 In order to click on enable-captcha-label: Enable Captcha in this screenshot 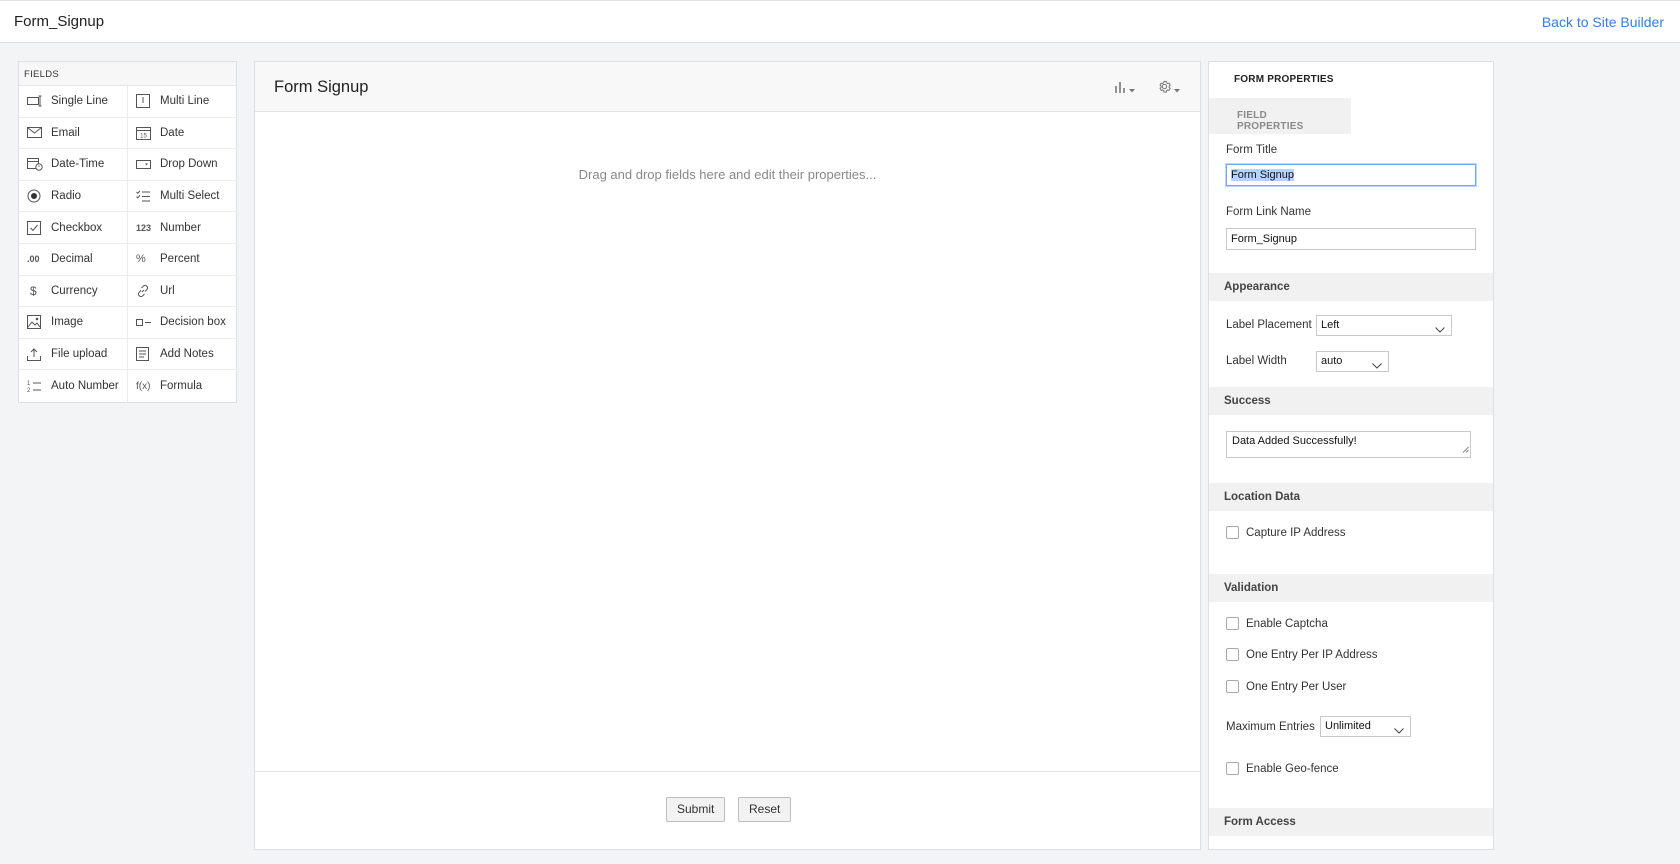, I will do `click(1287, 623)`.